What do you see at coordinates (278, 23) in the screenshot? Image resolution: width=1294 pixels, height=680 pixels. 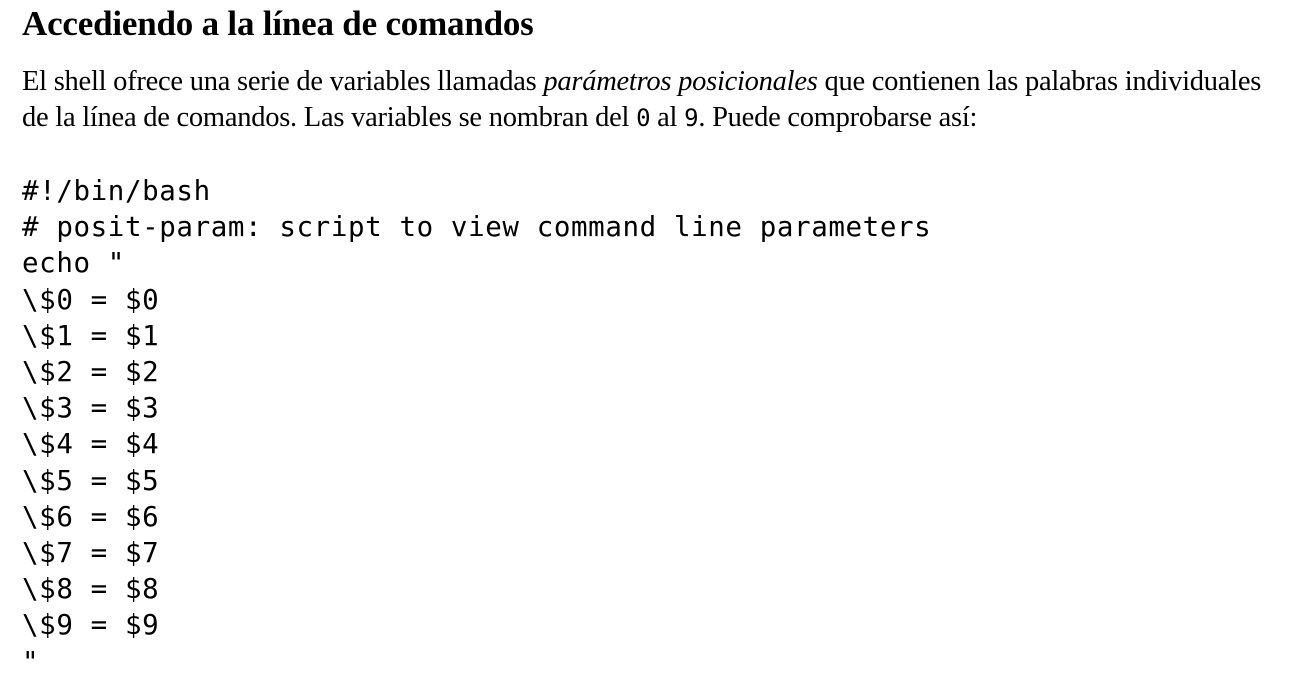 I see `section-heading: Accediendo a la línea de comandos` at bounding box center [278, 23].